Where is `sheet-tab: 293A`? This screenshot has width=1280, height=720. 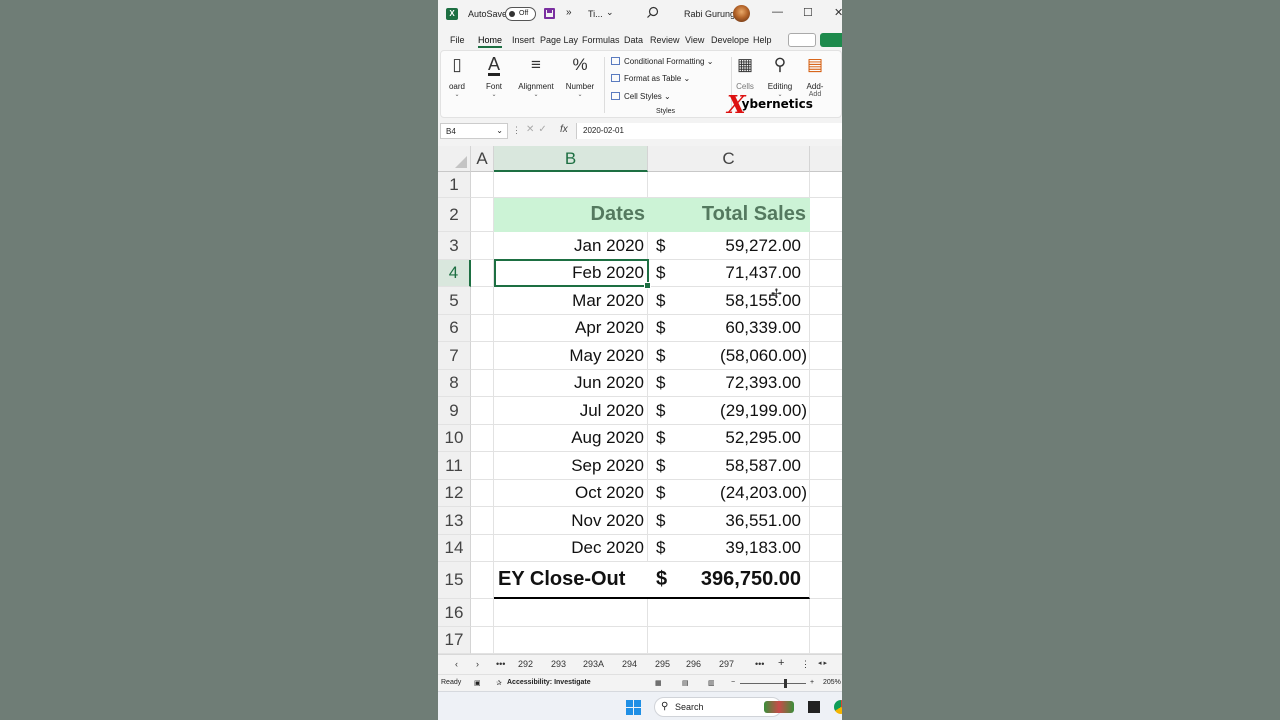 sheet-tab: 293A is located at coordinates (593, 664).